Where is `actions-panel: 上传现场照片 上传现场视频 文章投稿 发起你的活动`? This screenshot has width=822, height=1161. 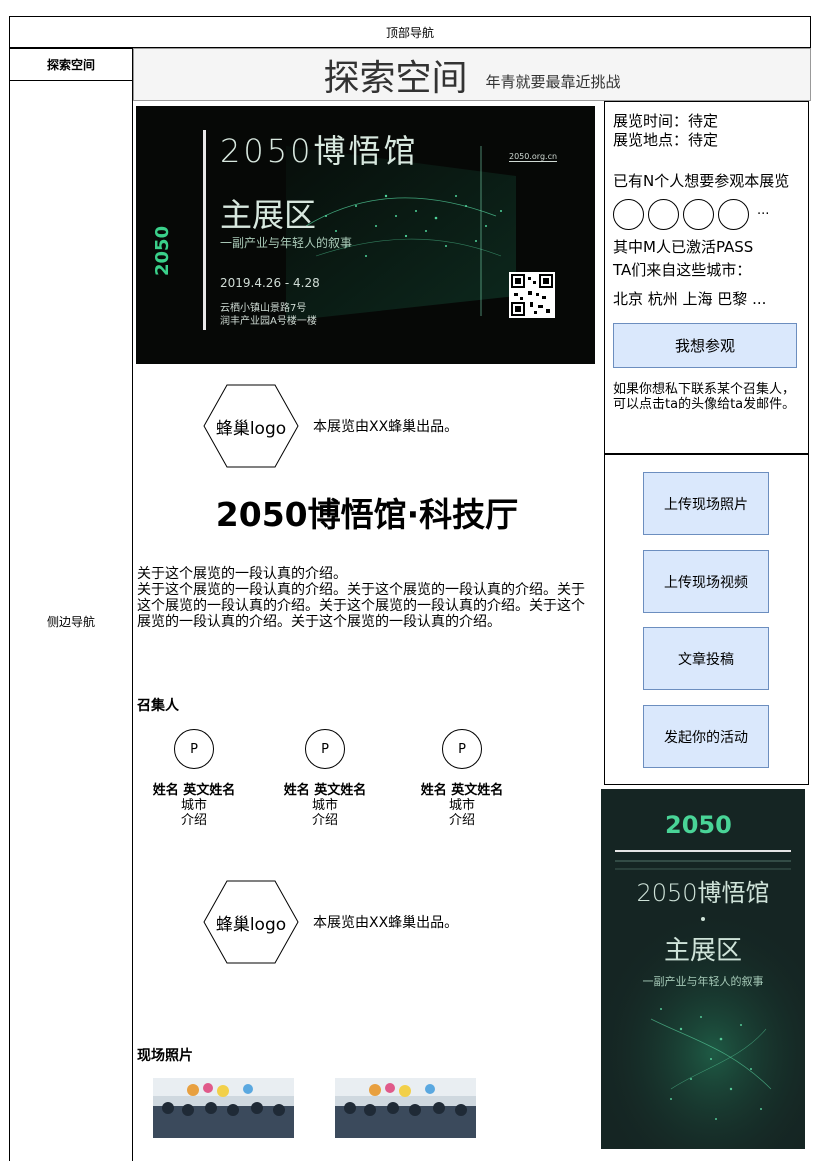
actions-panel: 上传现场照片 上传现场视频 文章投稿 发起你的活动 is located at coordinates (706, 619).